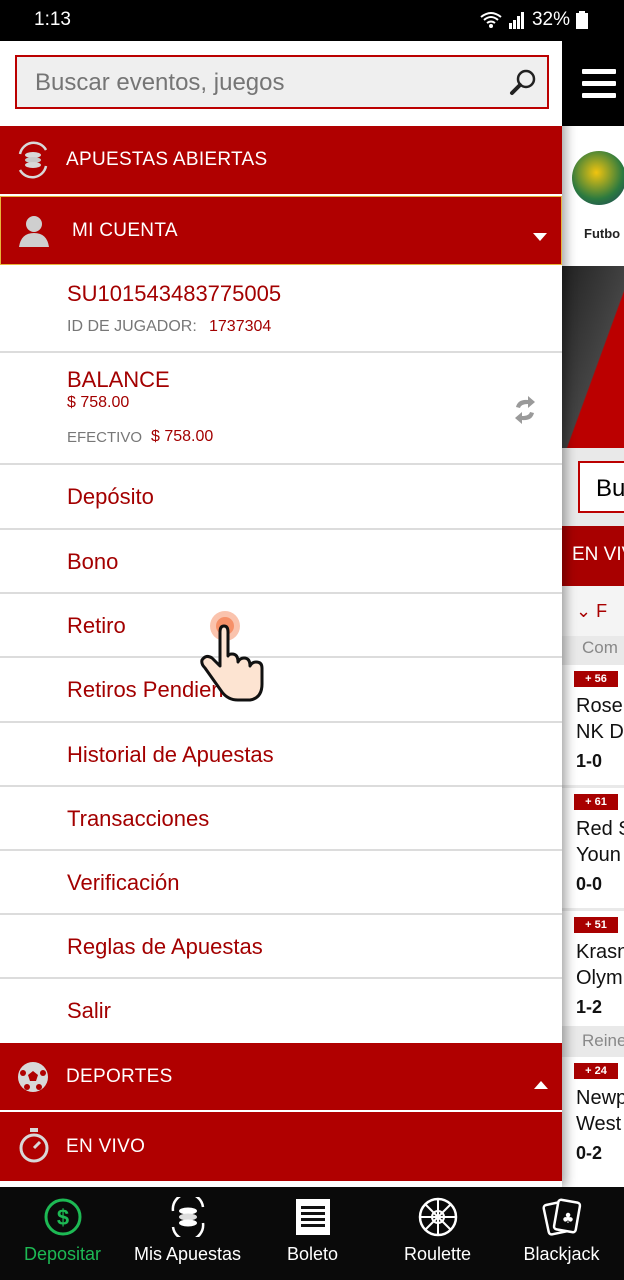 The width and height of the screenshot is (624, 1280). Describe the element at coordinates (132, 326) in the screenshot. I see `player-id-label: ID DE JUGADOR:` at that location.